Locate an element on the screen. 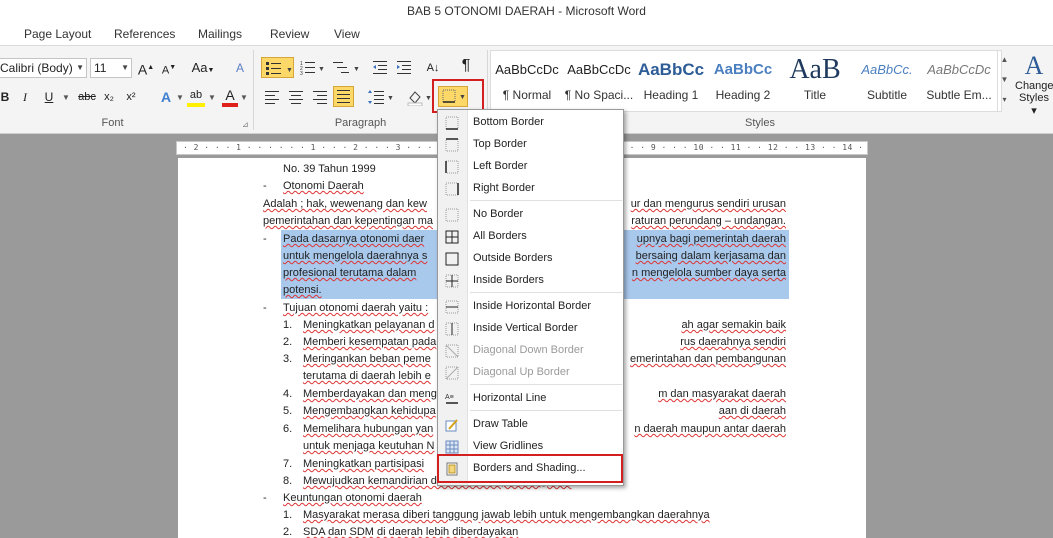 The height and width of the screenshot is (538, 1053). doc-list-number: 1. is located at coordinates (288, 515).